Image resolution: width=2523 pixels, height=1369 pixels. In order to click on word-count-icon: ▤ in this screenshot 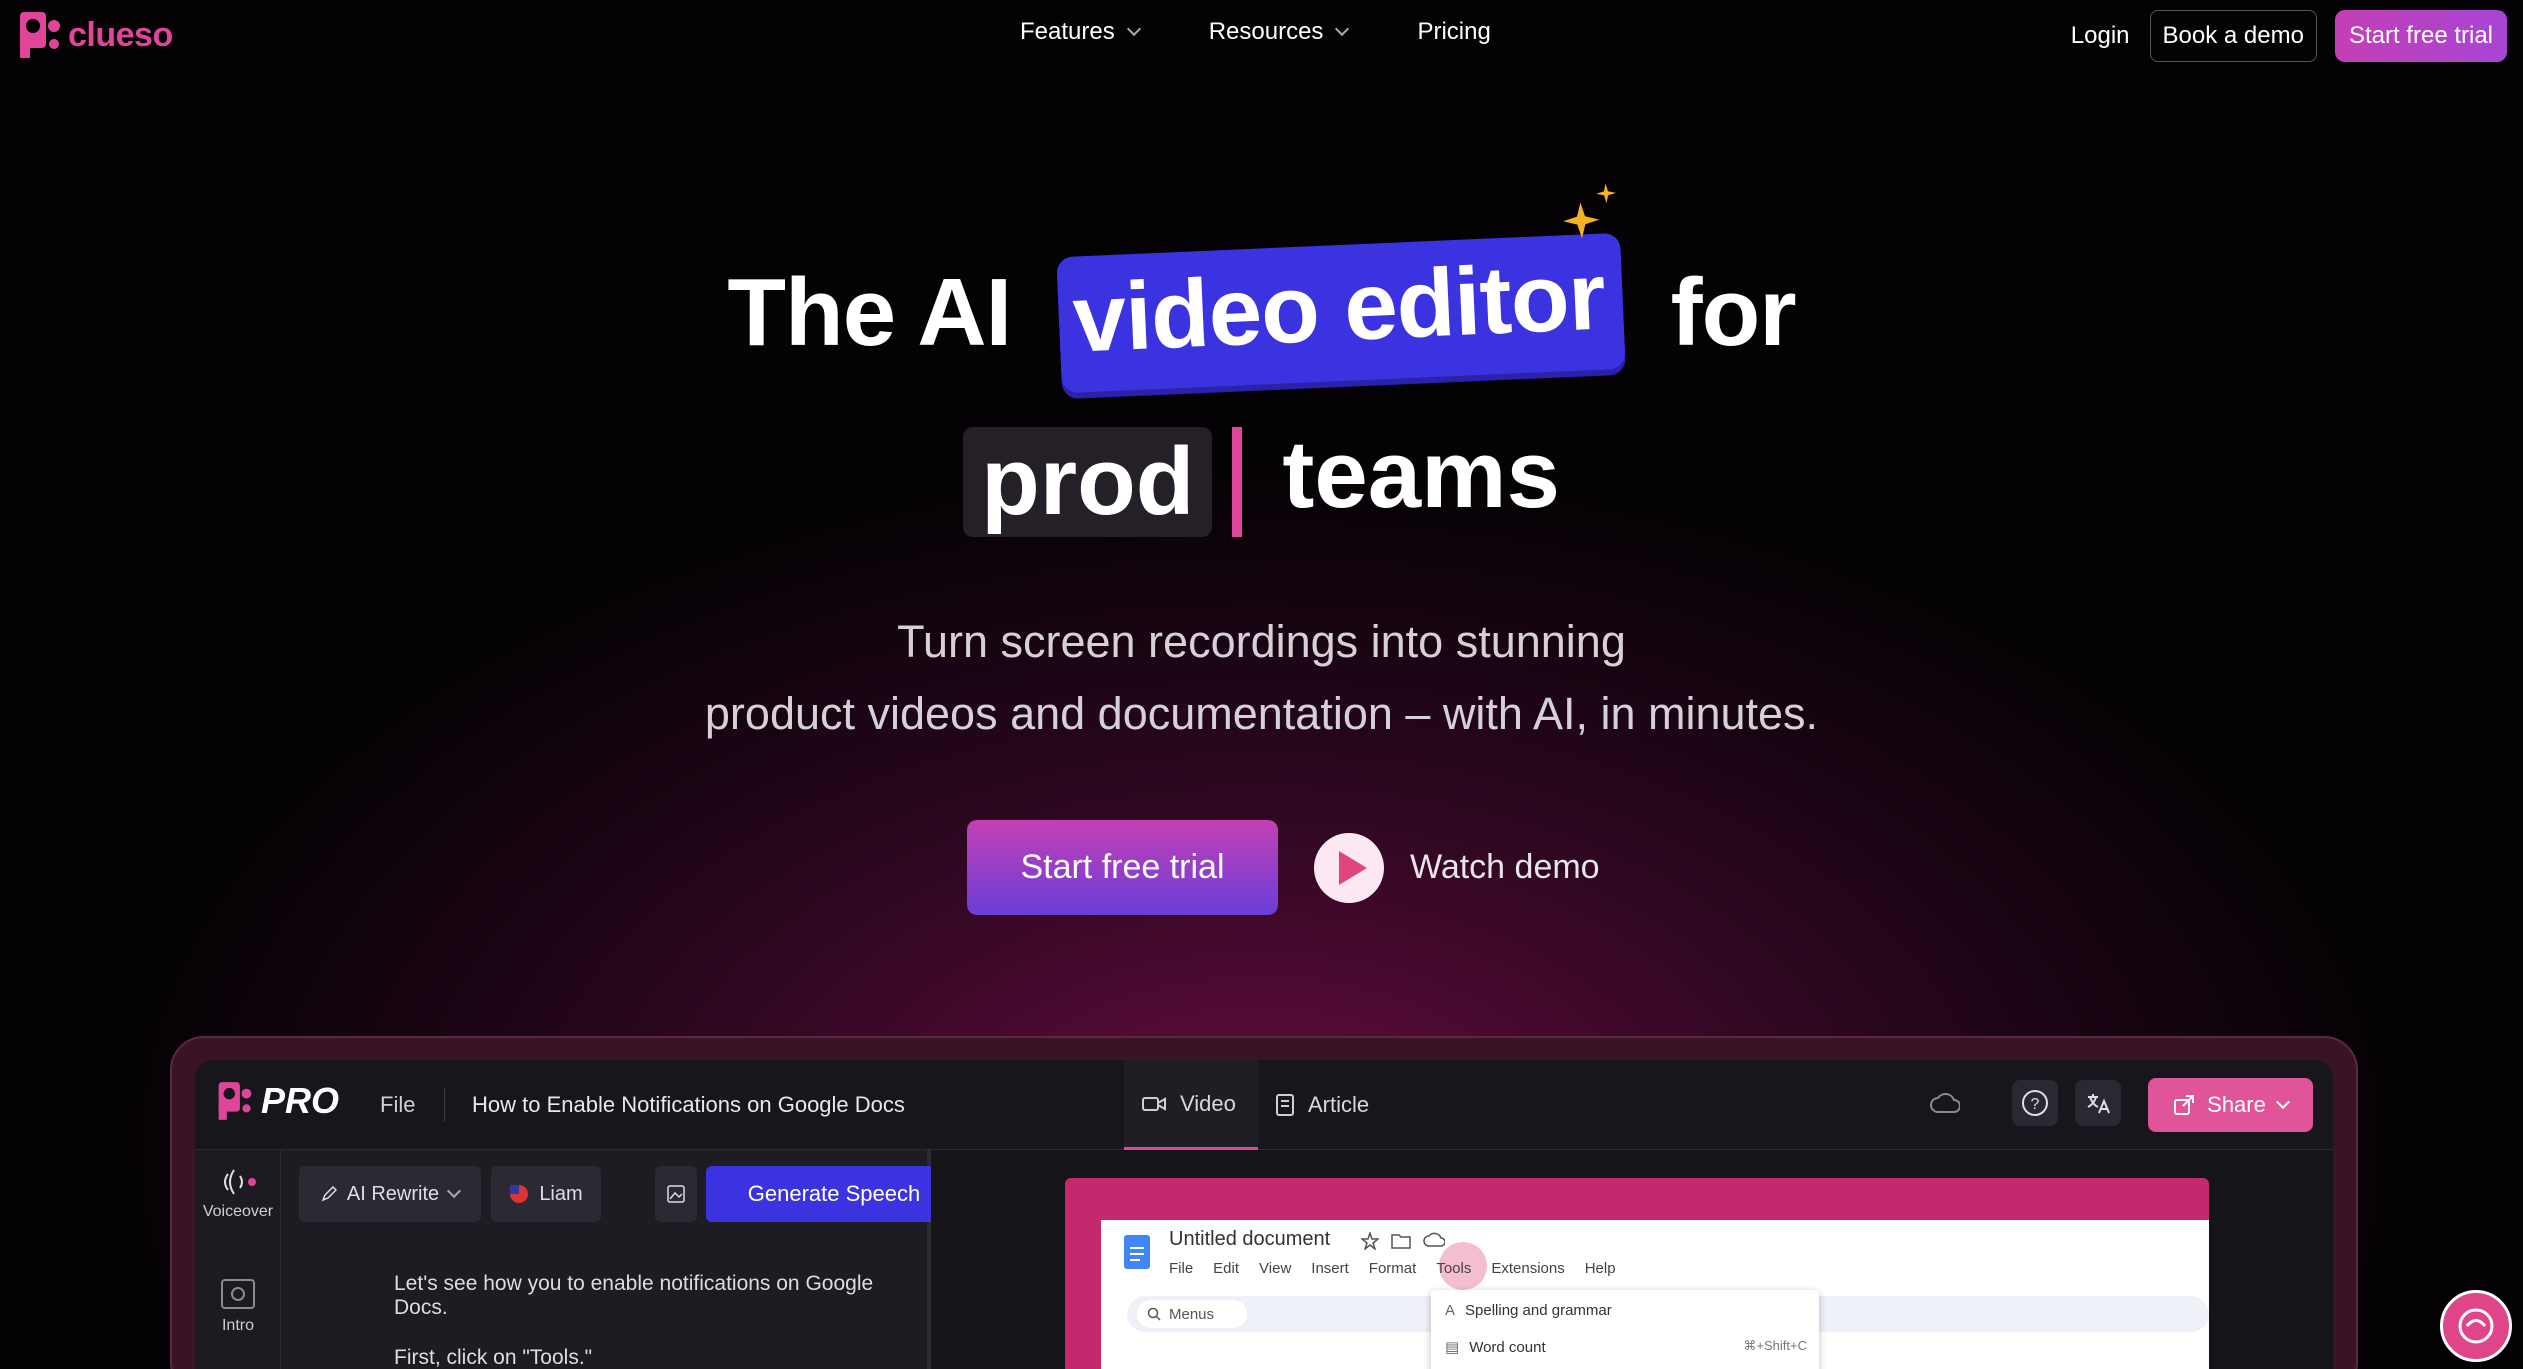, I will do `click(1452, 1347)`.